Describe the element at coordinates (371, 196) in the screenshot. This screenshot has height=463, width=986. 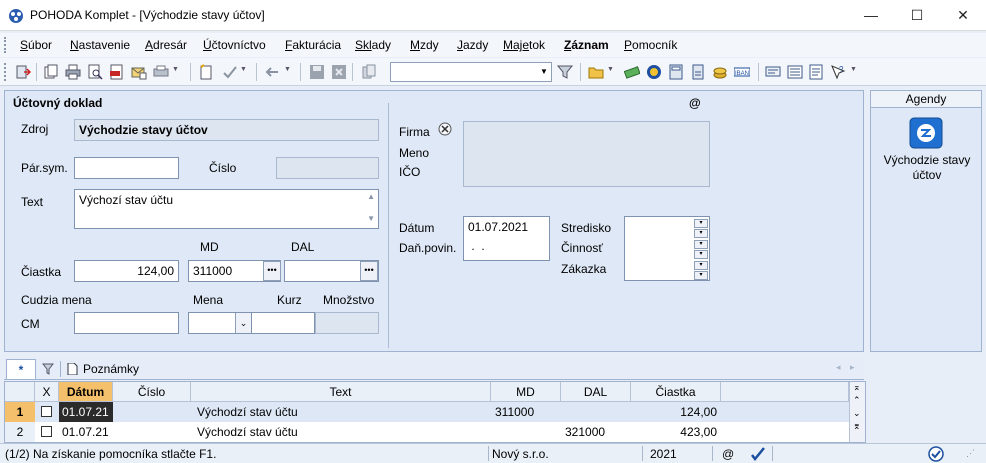
I see `scroll-up-icon: ▲` at that location.